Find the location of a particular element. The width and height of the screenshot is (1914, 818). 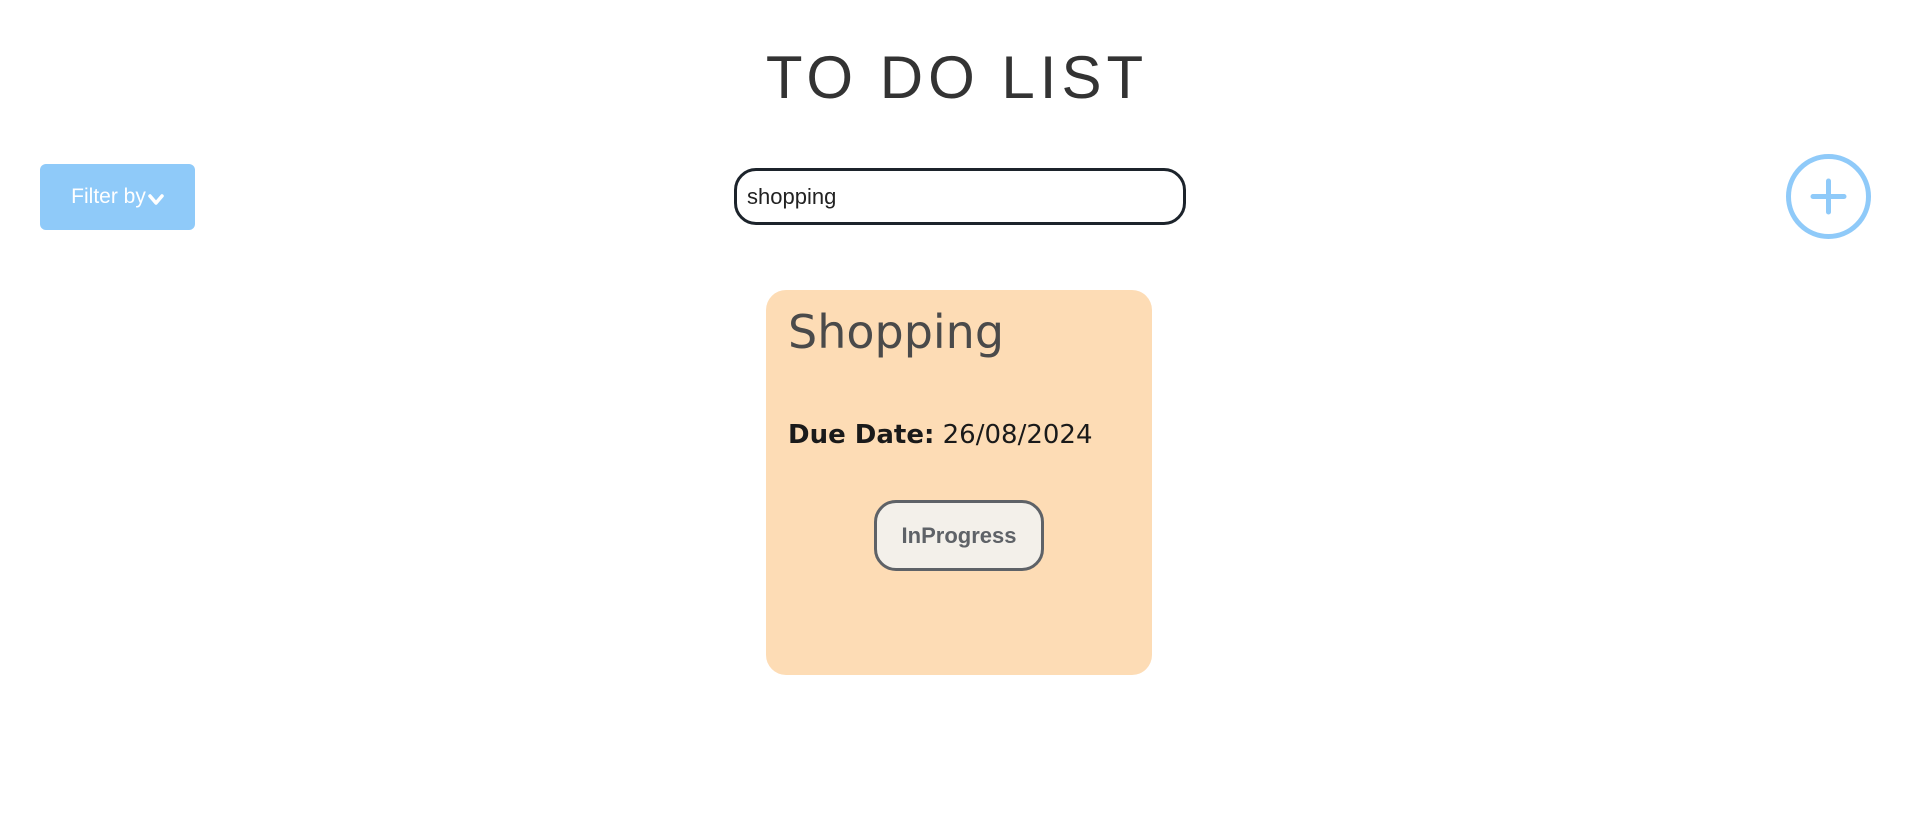

task-card: Shopping Due Date: 26/08/2024 InProgress is located at coordinates (959, 482).